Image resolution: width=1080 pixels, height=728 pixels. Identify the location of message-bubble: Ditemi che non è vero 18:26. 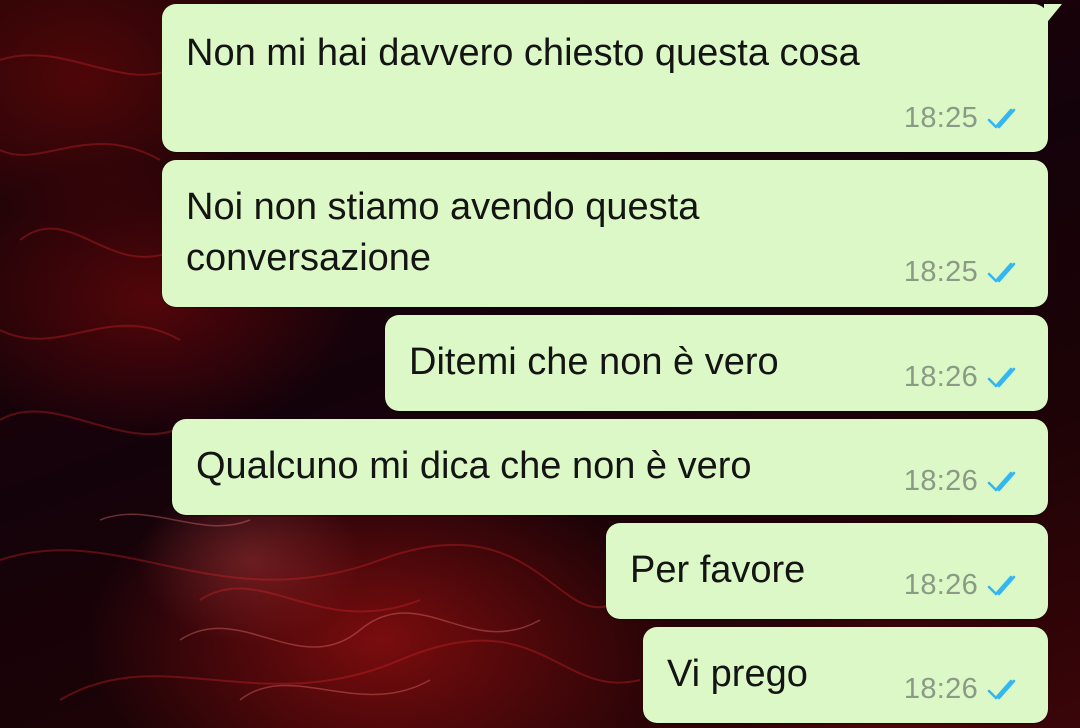
(716, 363).